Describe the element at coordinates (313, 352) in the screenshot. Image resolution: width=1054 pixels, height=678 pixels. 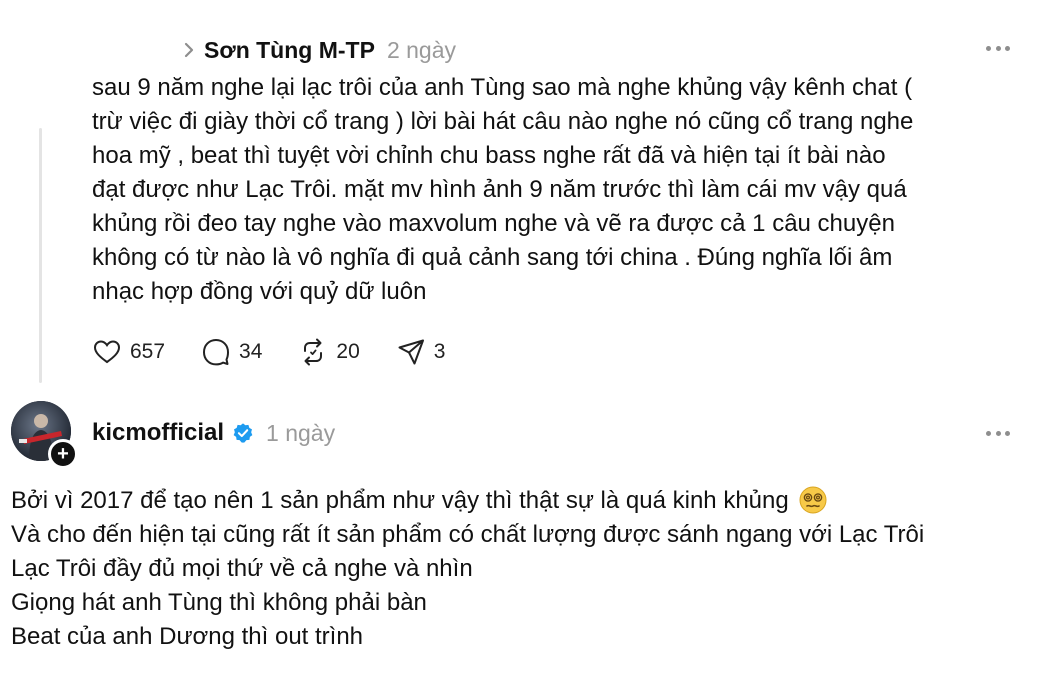
I see `repost-icon` at that location.